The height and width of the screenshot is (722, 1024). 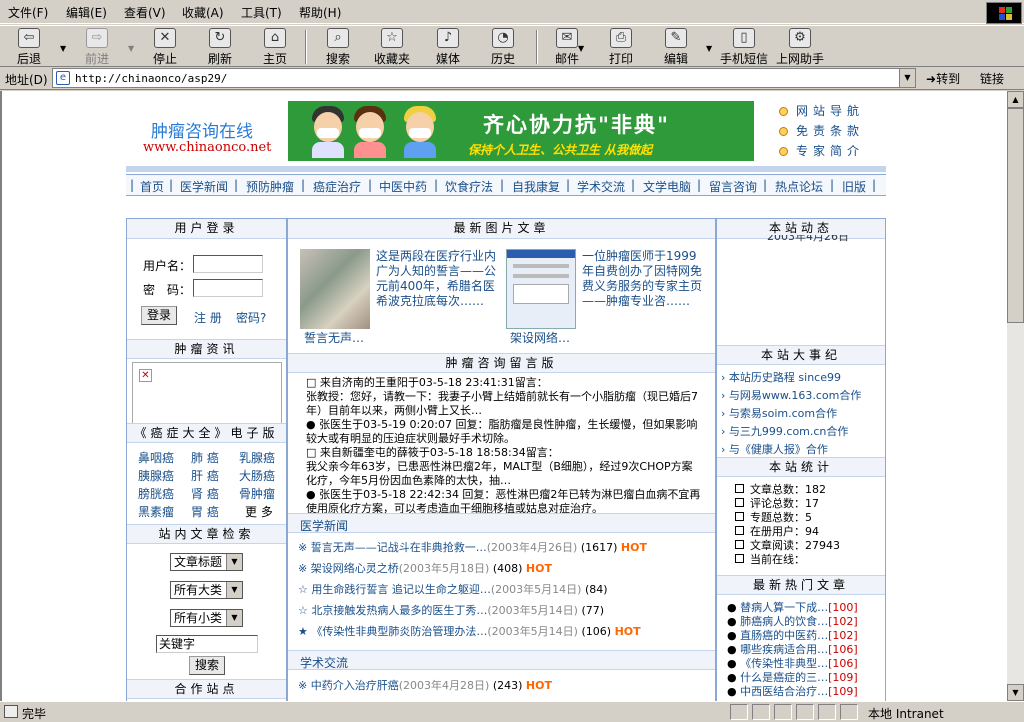 I want to click on site-logo-url: www.chinaonco.net, so click(x=207, y=147).